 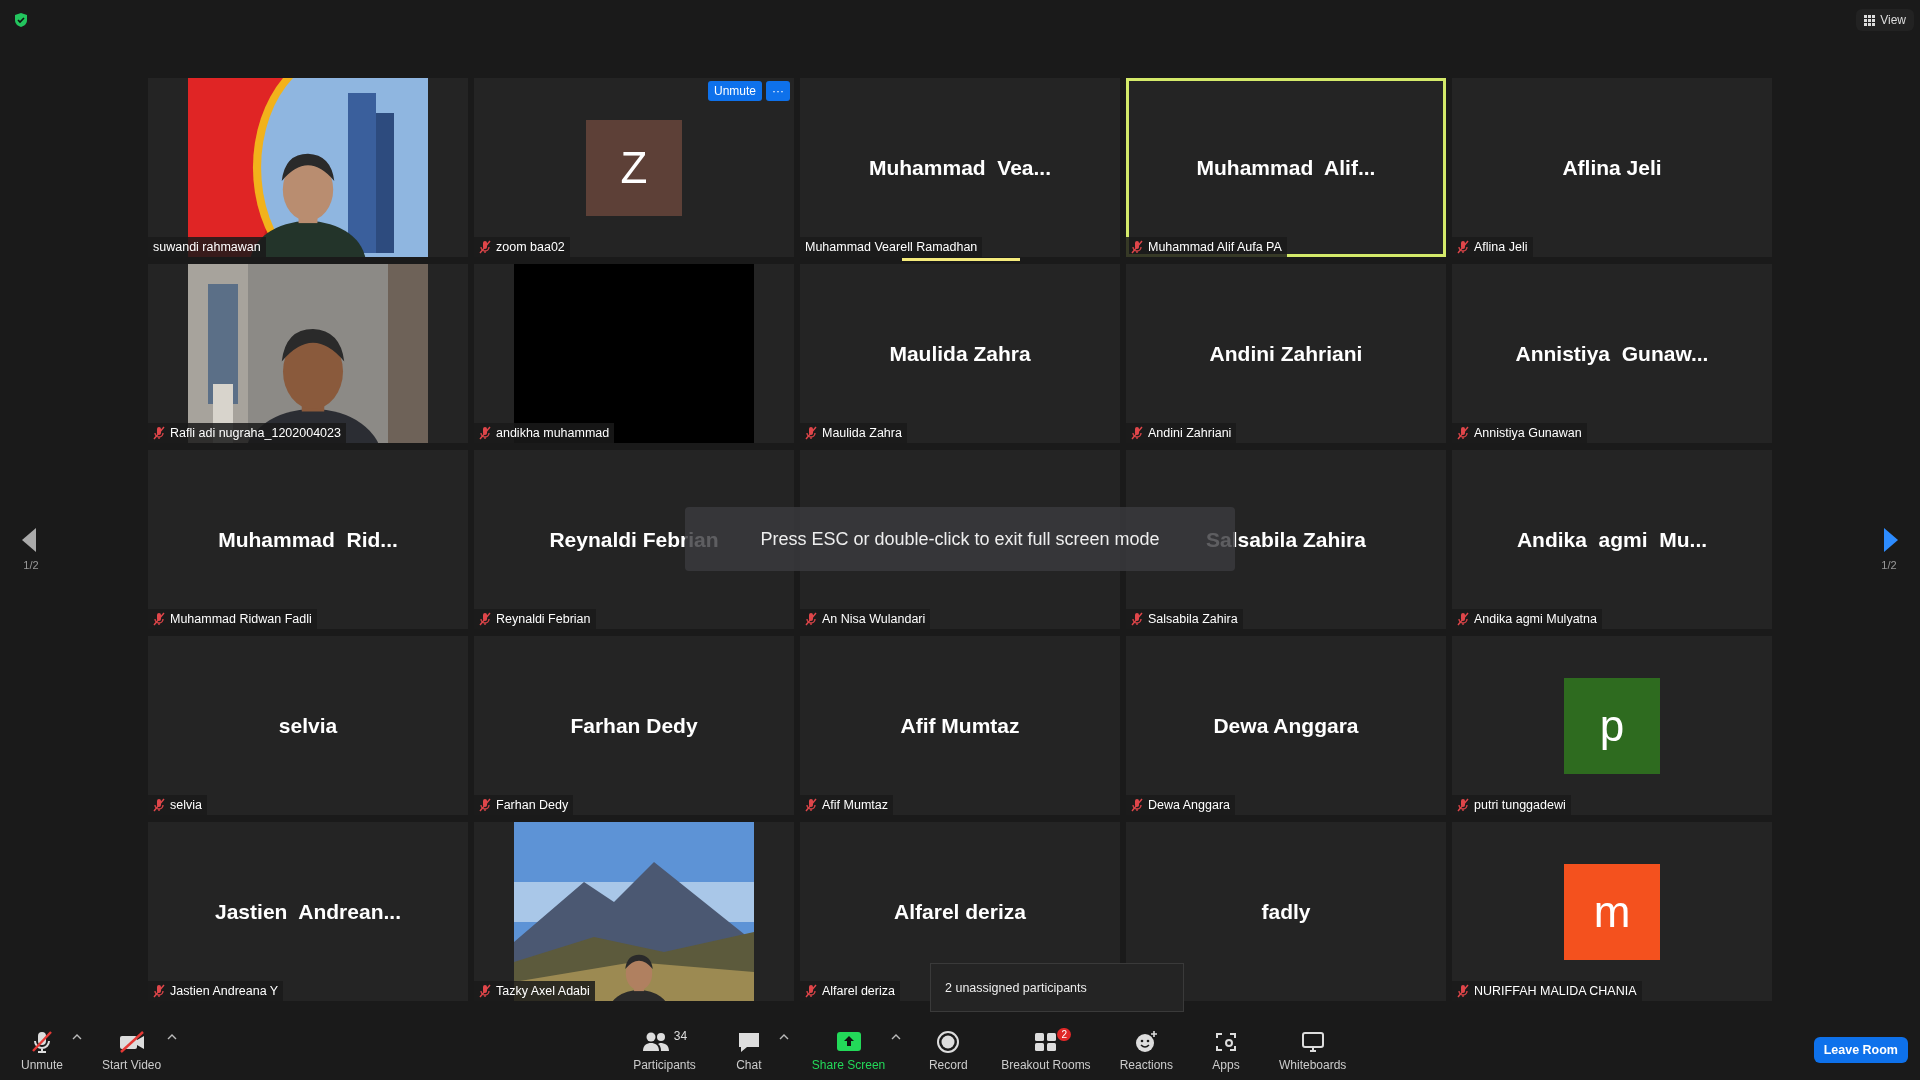 What do you see at coordinates (29, 540) in the screenshot?
I see `previous-page-icon` at bounding box center [29, 540].